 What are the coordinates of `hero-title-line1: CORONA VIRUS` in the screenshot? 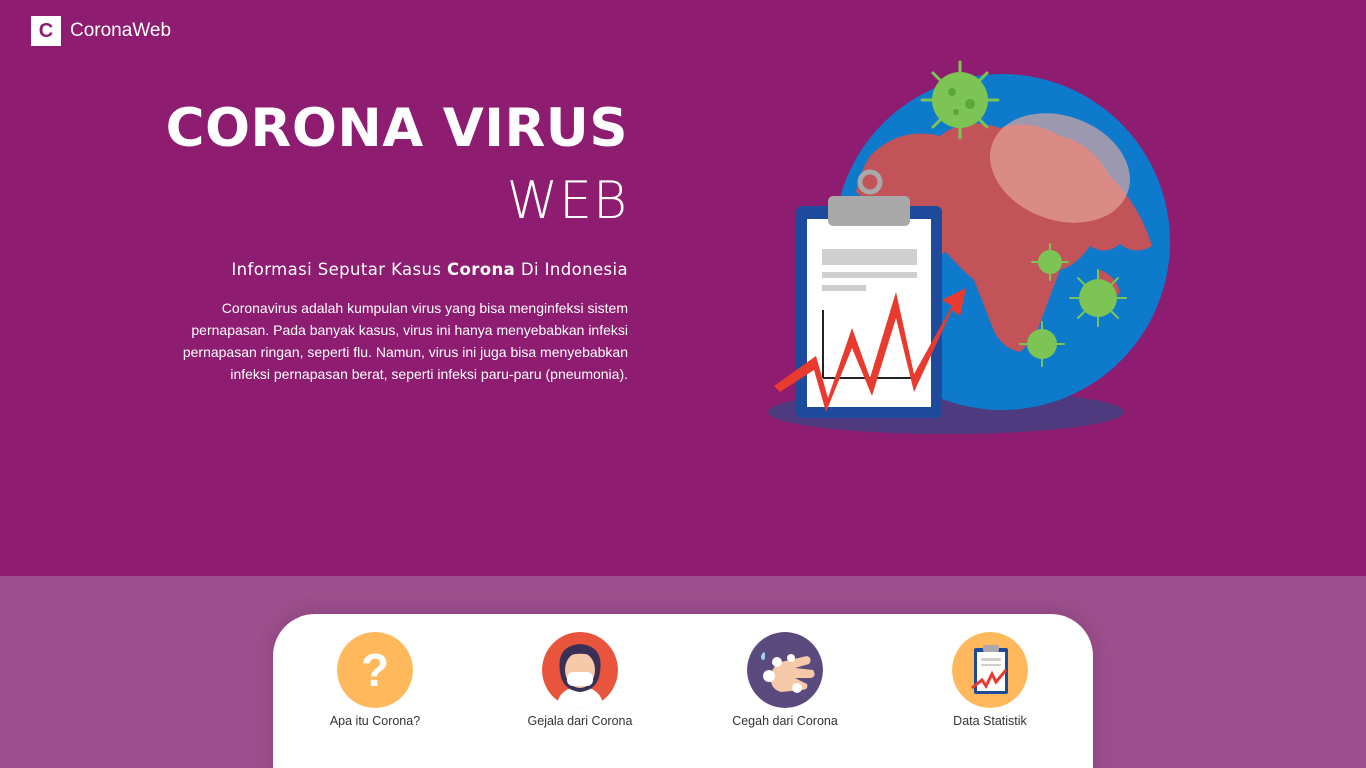 It's located at (396, 128).